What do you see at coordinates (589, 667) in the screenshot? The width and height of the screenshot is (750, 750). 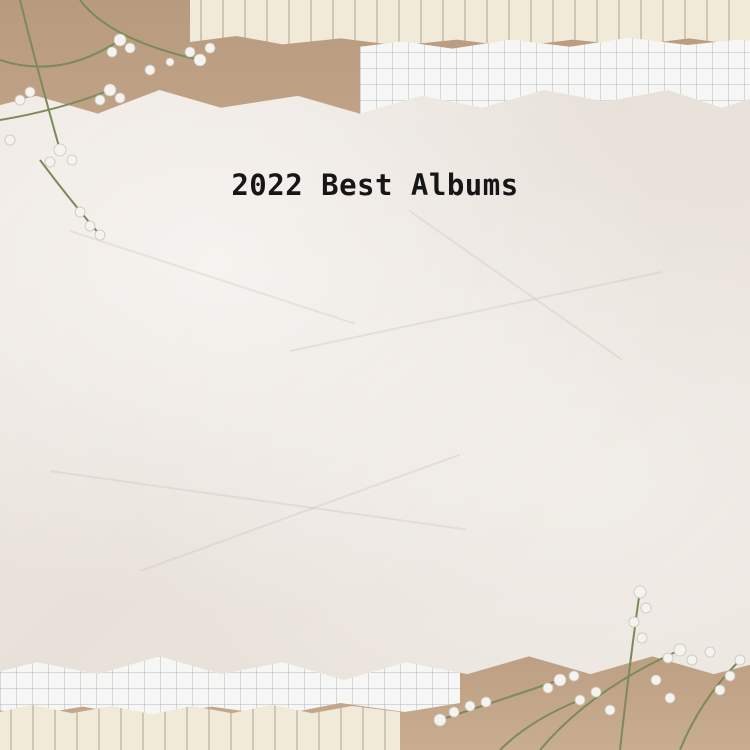 I see `dried-flowers-bottom-right-icon` at bounding box center [589, 667].